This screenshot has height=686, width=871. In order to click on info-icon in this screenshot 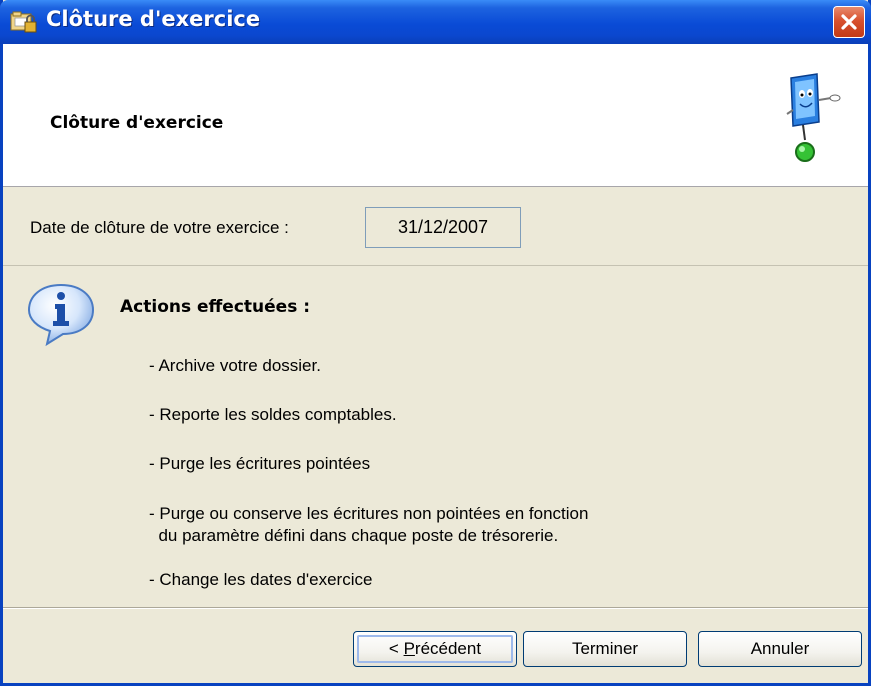, I will do `click(61, 315)`.